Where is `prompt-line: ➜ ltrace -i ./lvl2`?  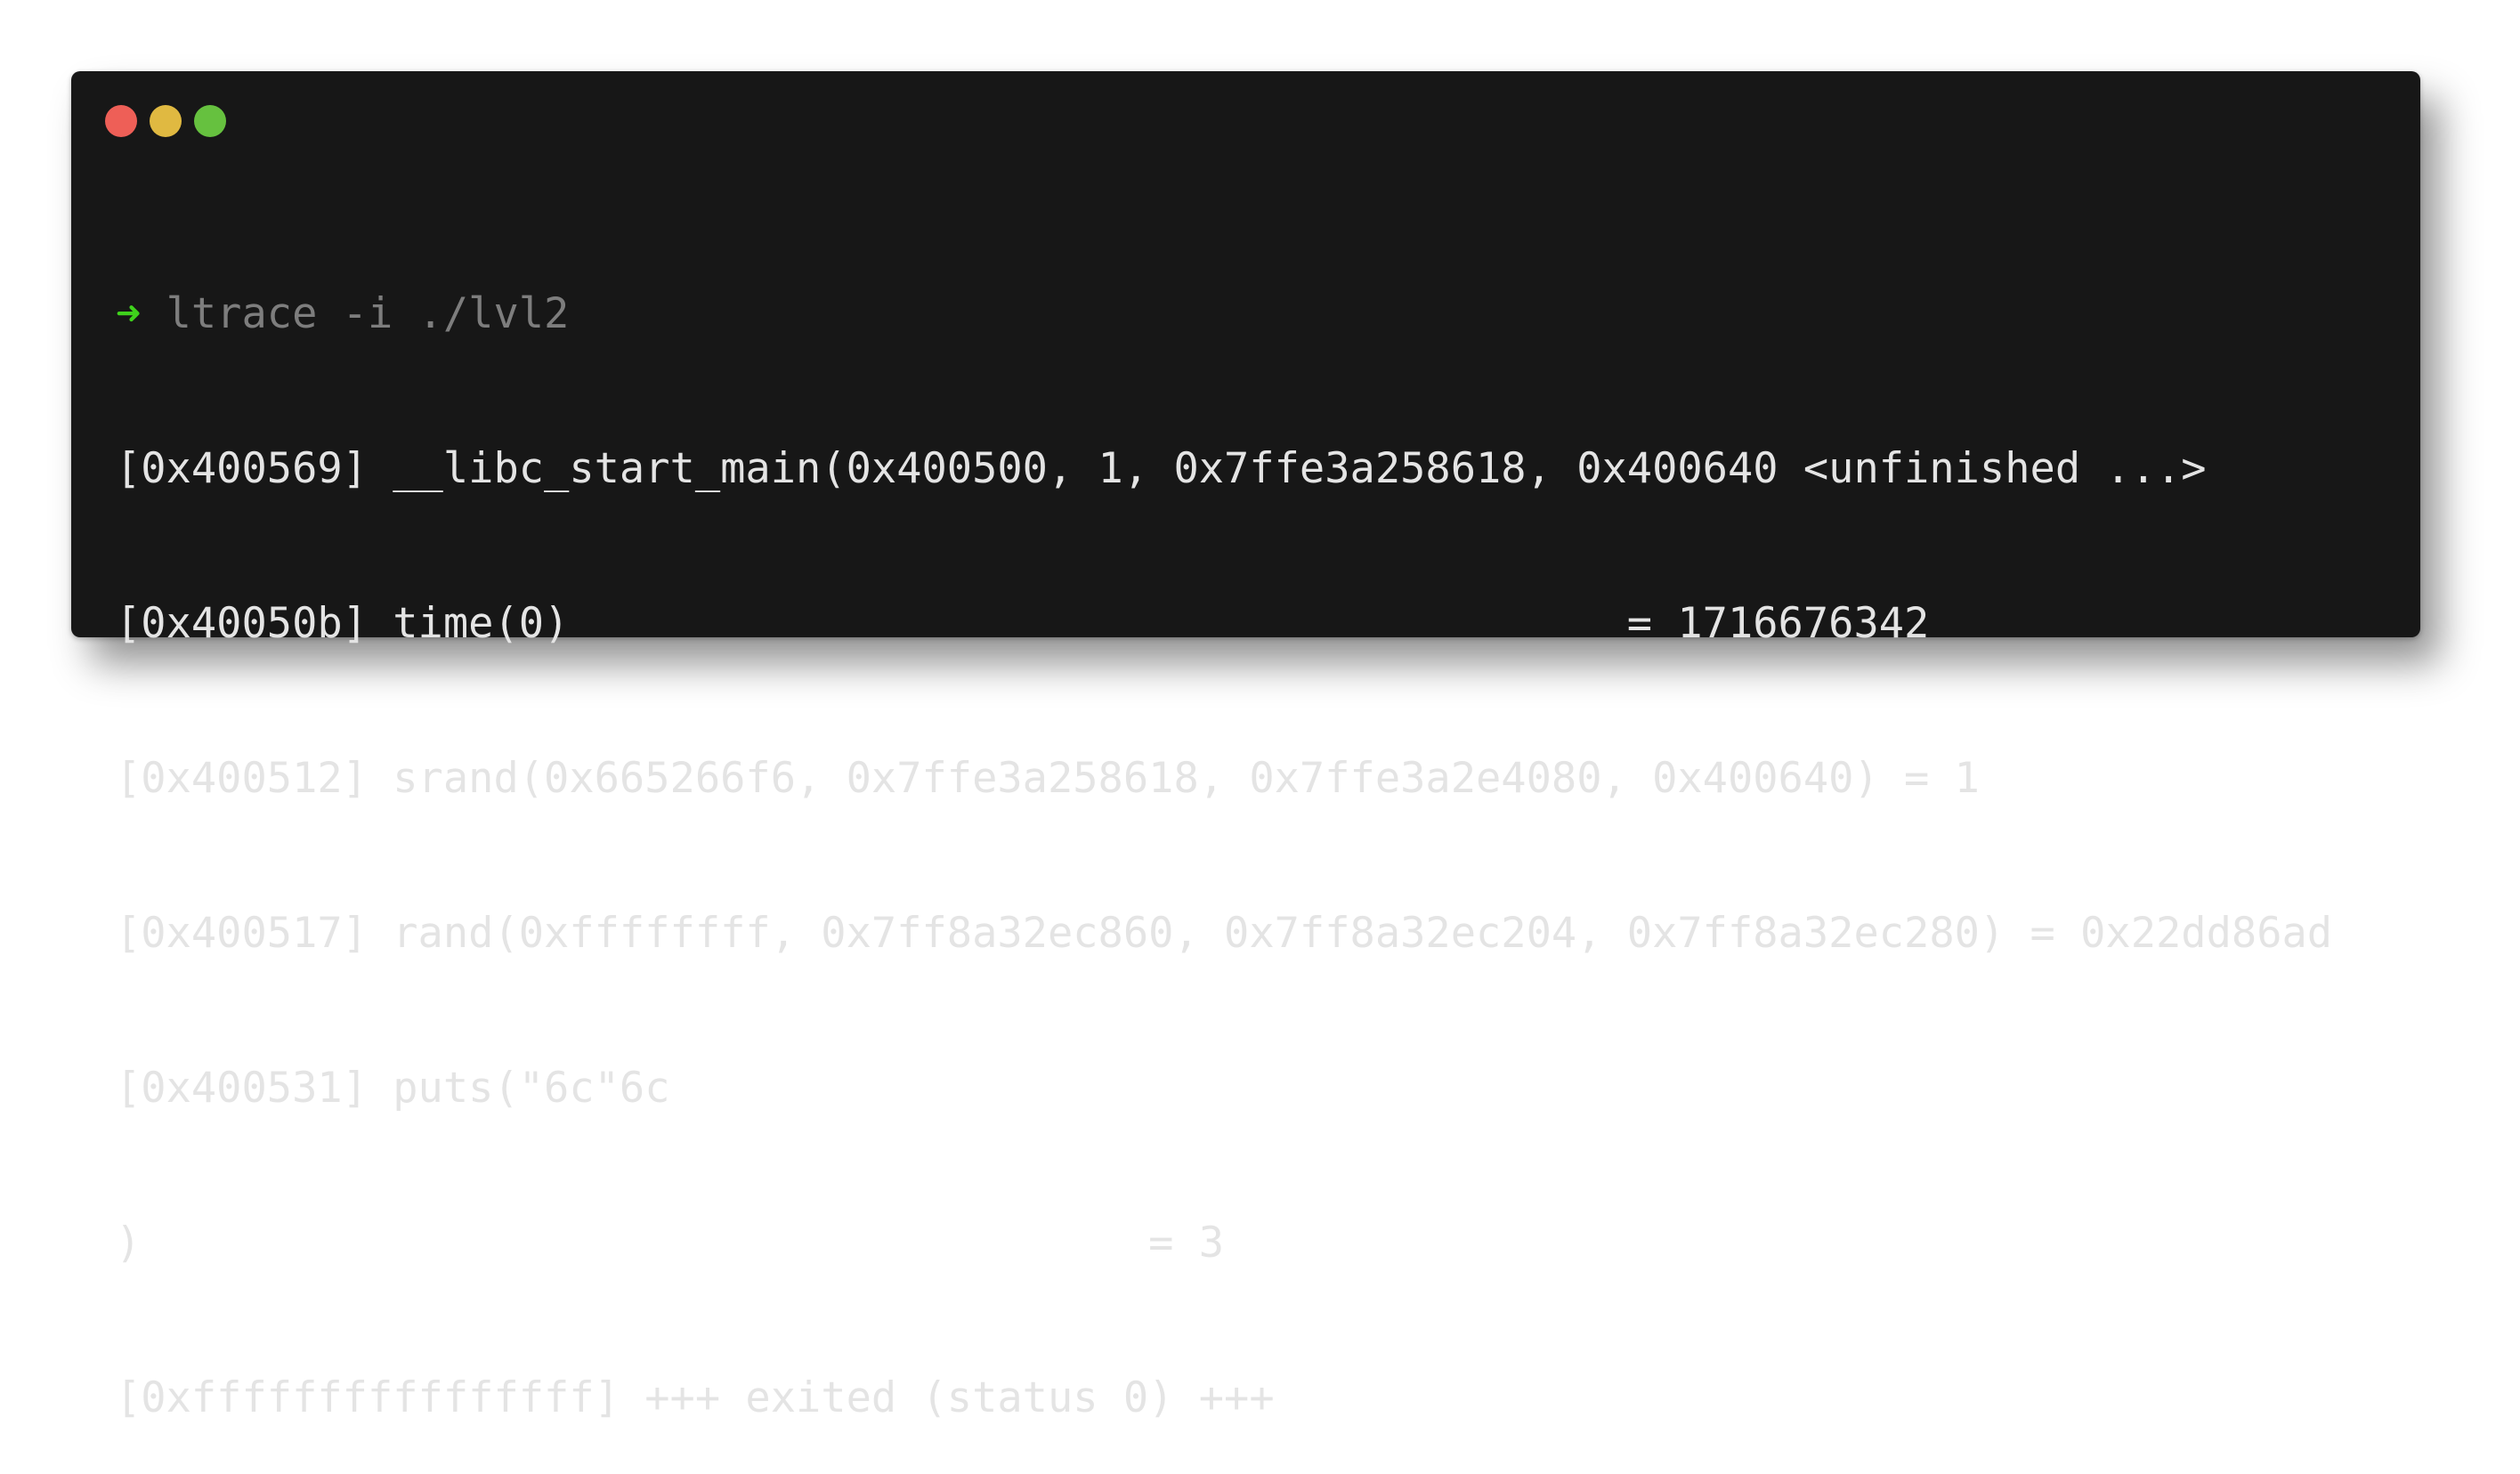 prompt-line: ➜ ltrace -i ./lvl2 is located at coordinates (1250, 314).